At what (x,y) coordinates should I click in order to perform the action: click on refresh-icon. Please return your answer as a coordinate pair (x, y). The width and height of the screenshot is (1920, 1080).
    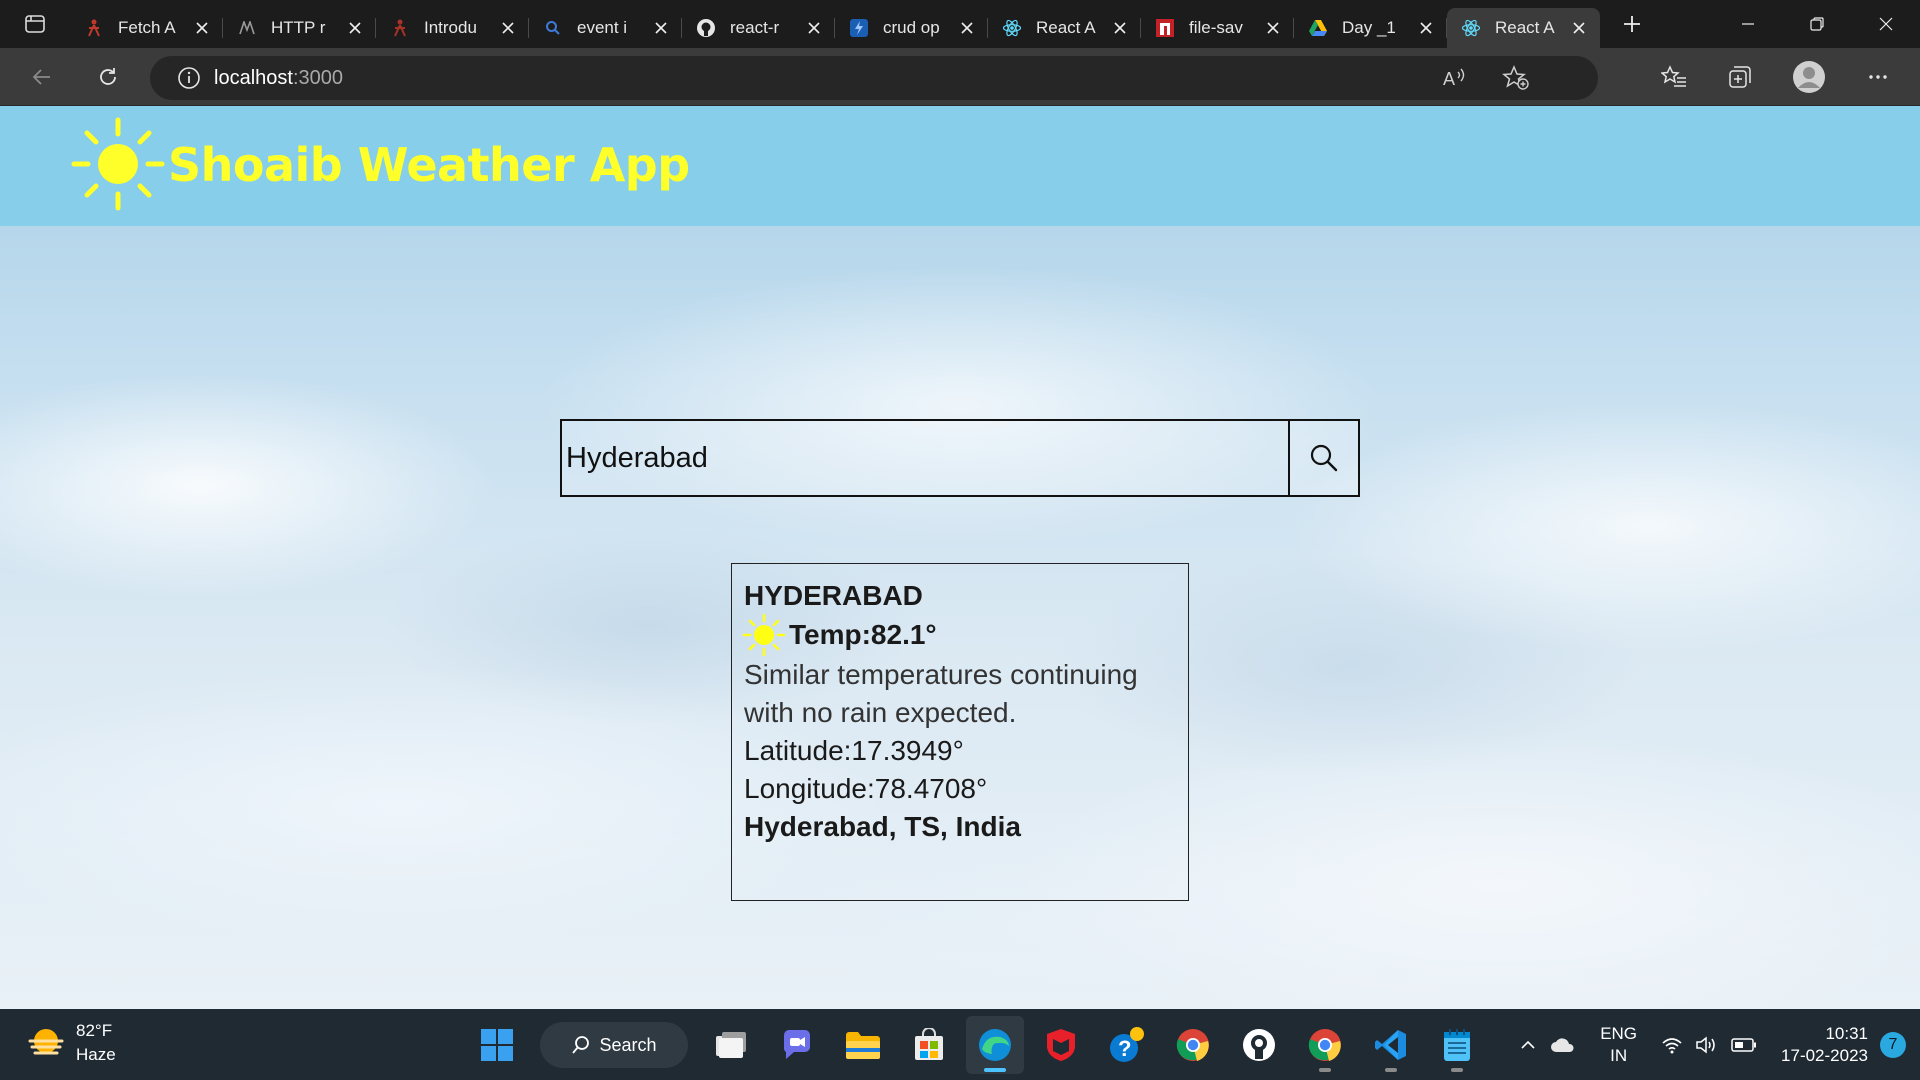
    Looking at the image, I should click on (108, 76).